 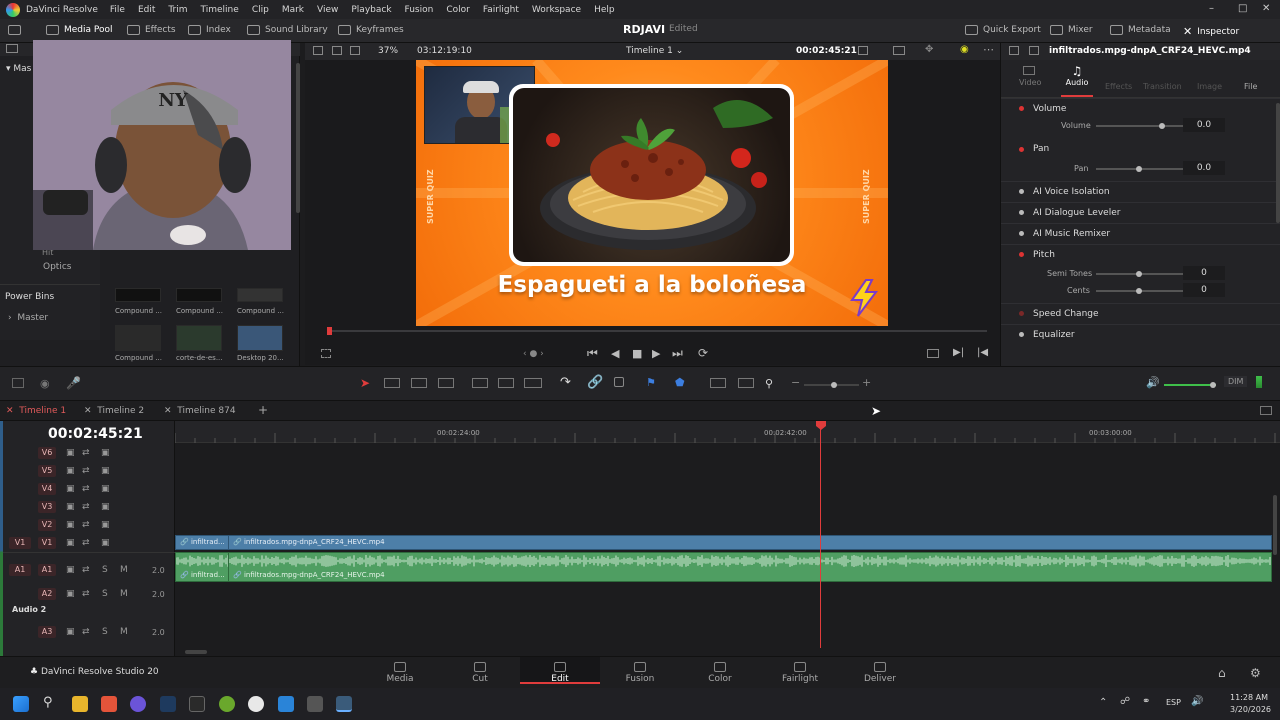 What do you see at coordinates (168, 704) in the screenshot?
I see `steam-icon` at bounding box center [168, 704].